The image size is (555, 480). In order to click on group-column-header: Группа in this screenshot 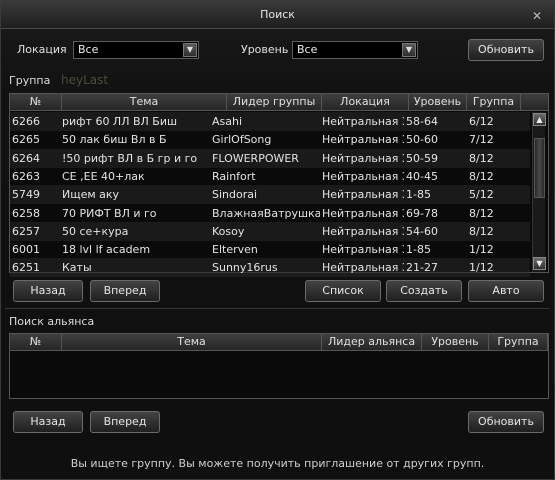, I will do `click(494, 102)`.